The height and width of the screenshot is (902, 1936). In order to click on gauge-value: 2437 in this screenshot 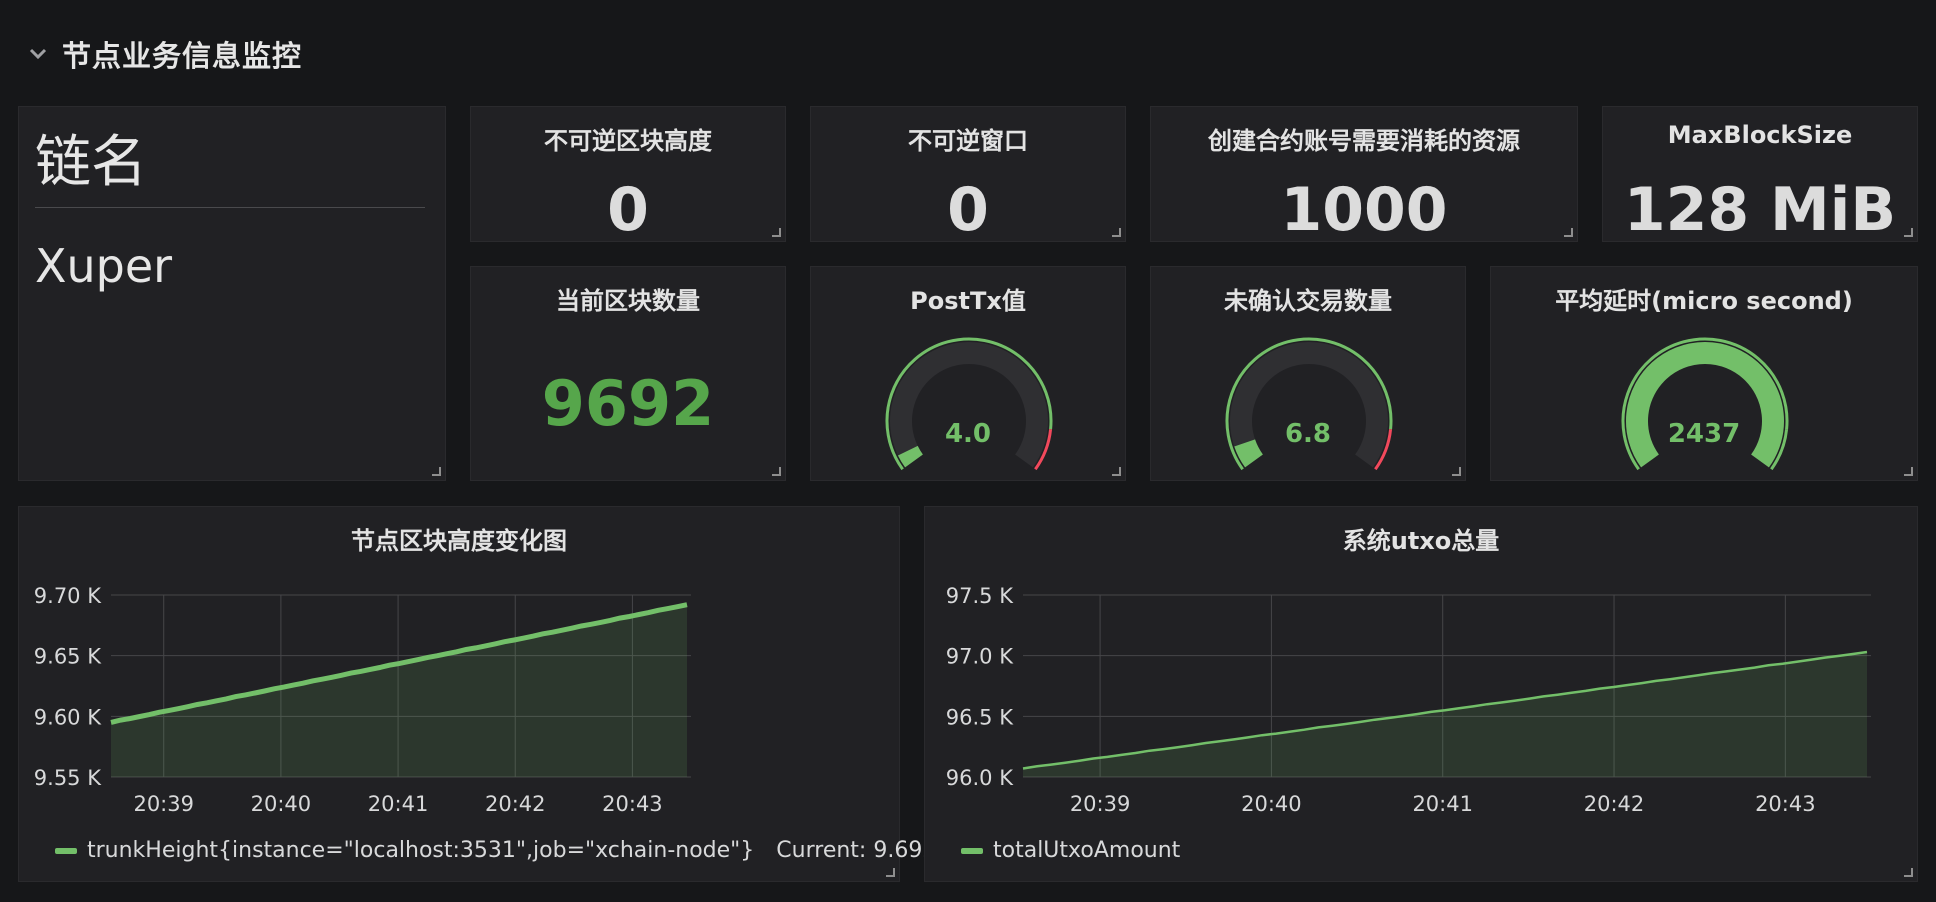, I will do `click(1704, 434)`.